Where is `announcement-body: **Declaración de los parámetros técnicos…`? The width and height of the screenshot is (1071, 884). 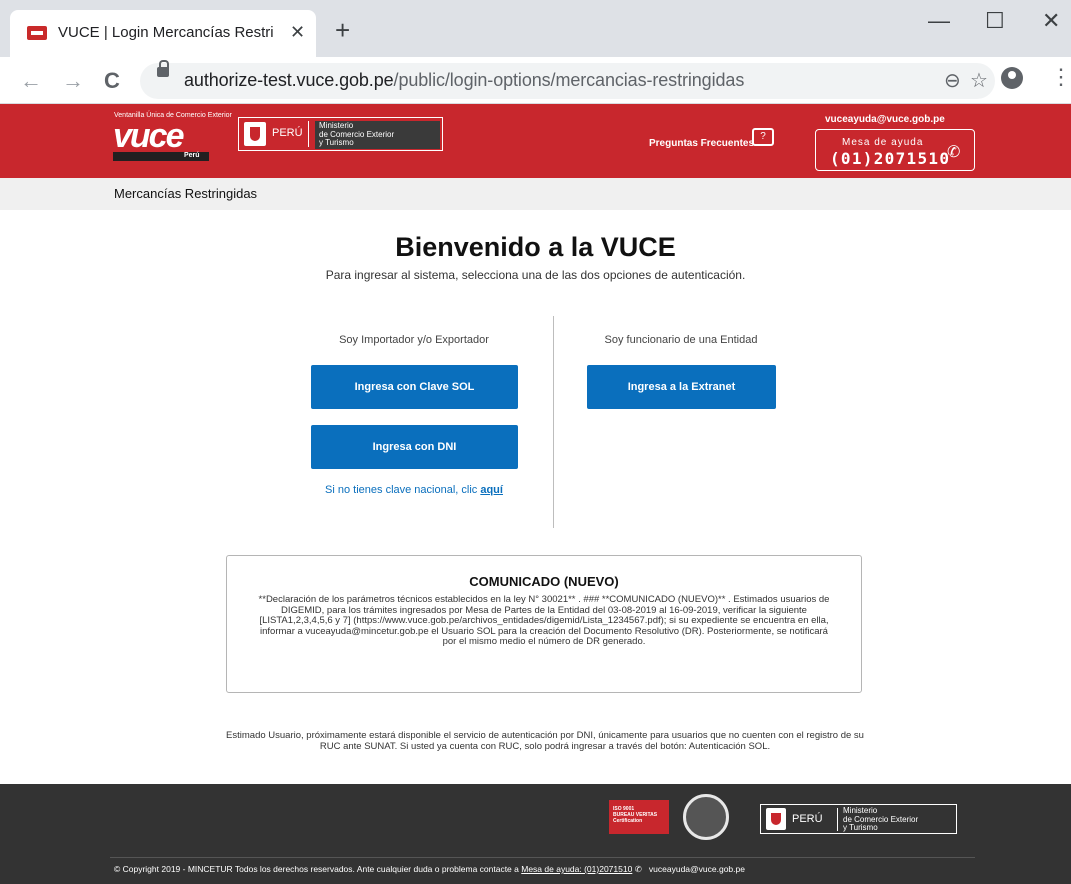 announcement-body: **Declaración de los parámetros técnicos… is located at coordinates (544, 621).